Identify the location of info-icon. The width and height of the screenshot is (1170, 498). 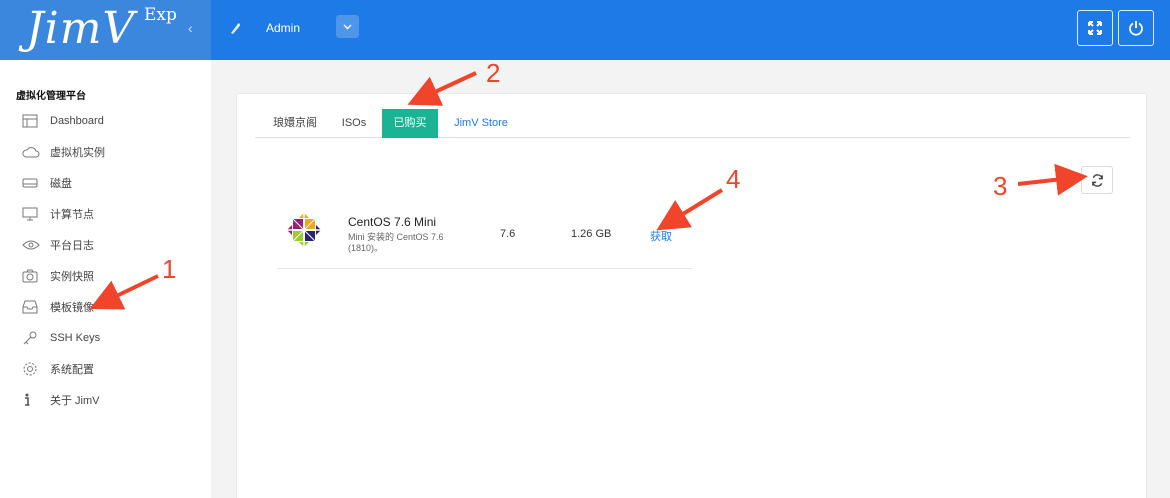
(32, 400).